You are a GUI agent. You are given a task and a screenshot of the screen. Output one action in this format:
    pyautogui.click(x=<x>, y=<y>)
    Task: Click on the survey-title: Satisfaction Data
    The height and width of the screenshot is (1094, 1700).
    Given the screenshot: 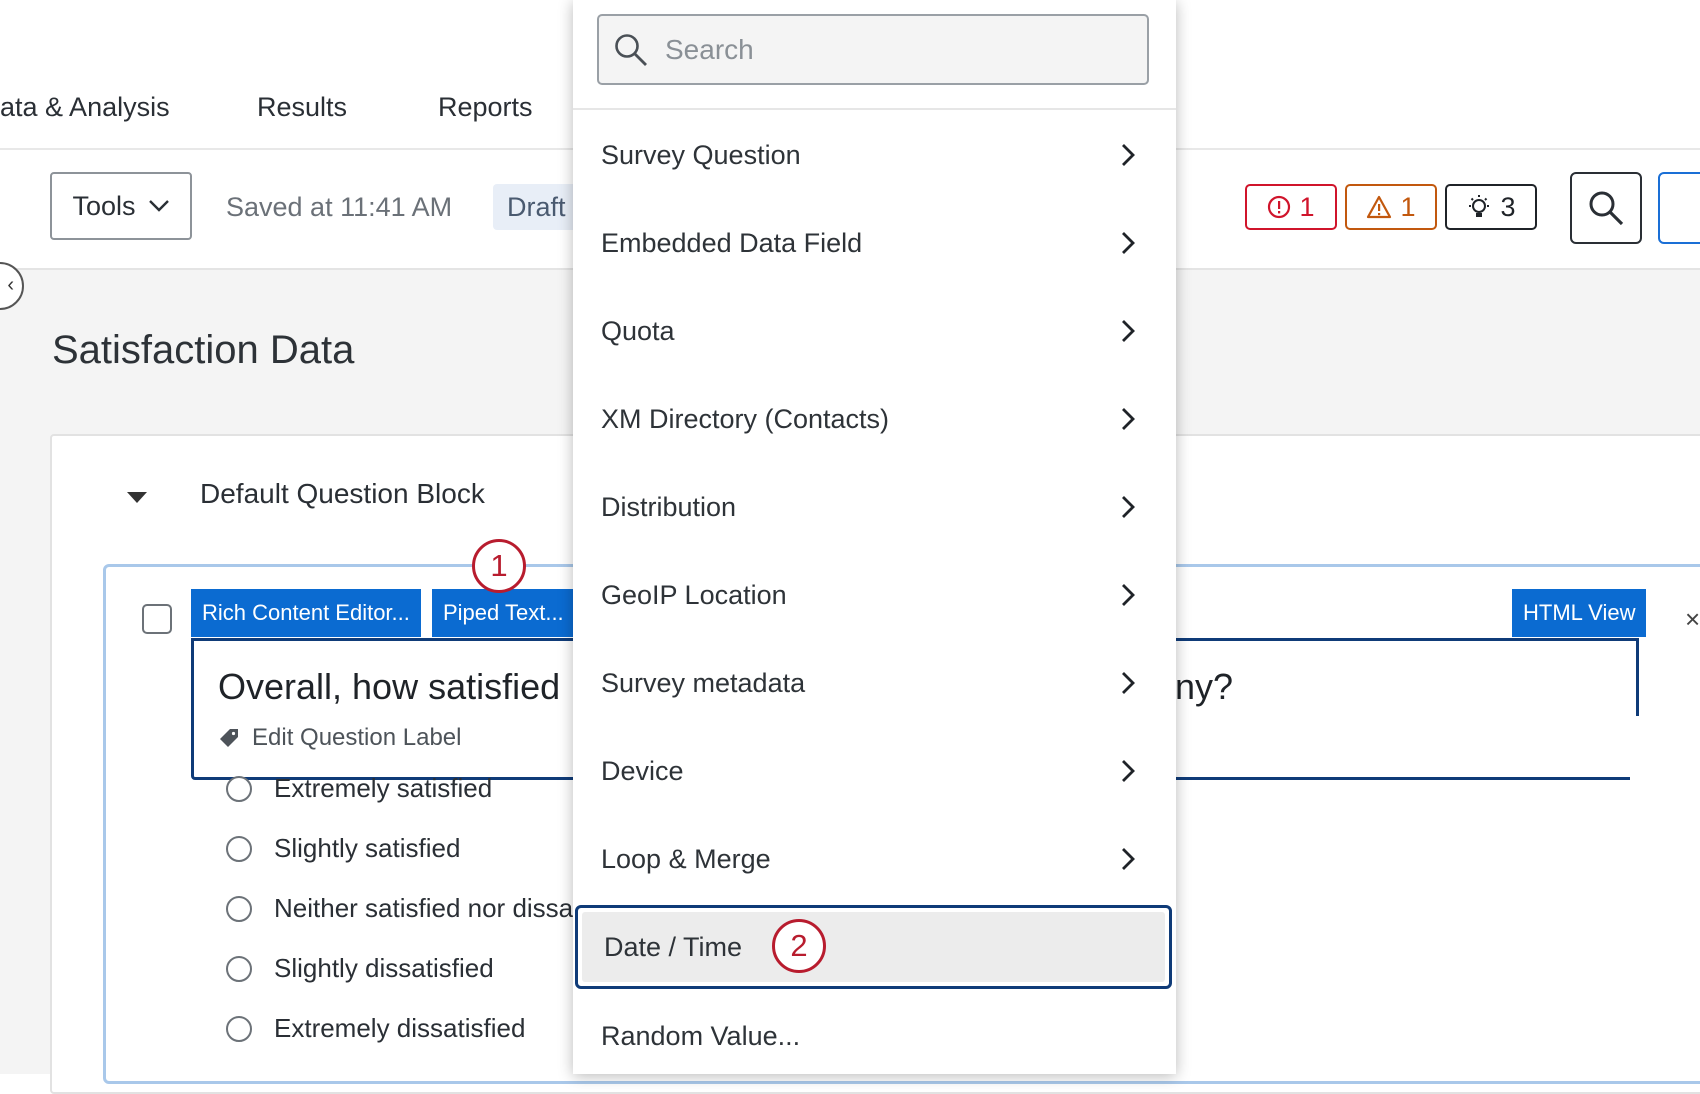 What is the action you would take?
    pyautogui.click(x=203, y=350)
    